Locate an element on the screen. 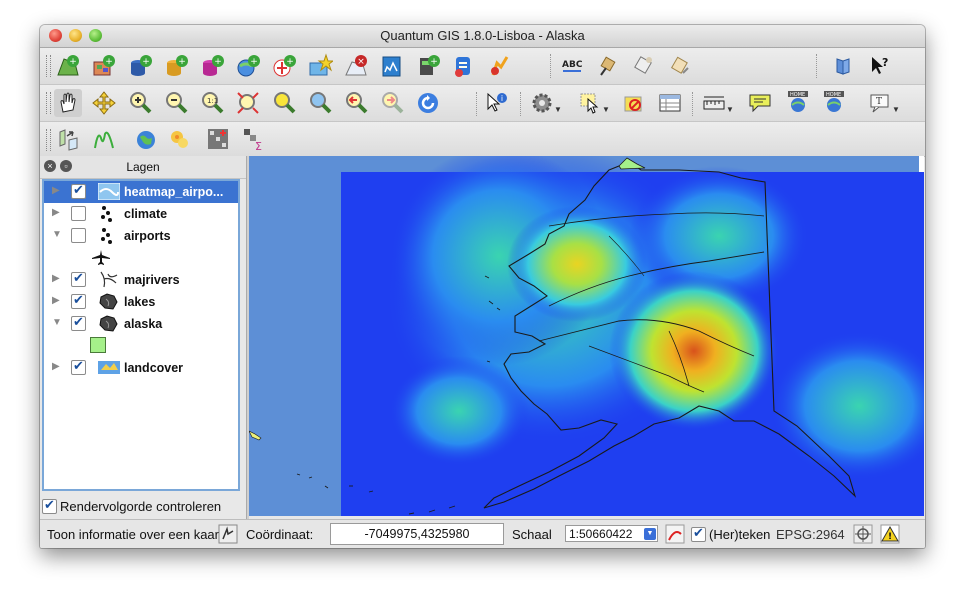  help-book-icon is located at coordinates (844, 66).